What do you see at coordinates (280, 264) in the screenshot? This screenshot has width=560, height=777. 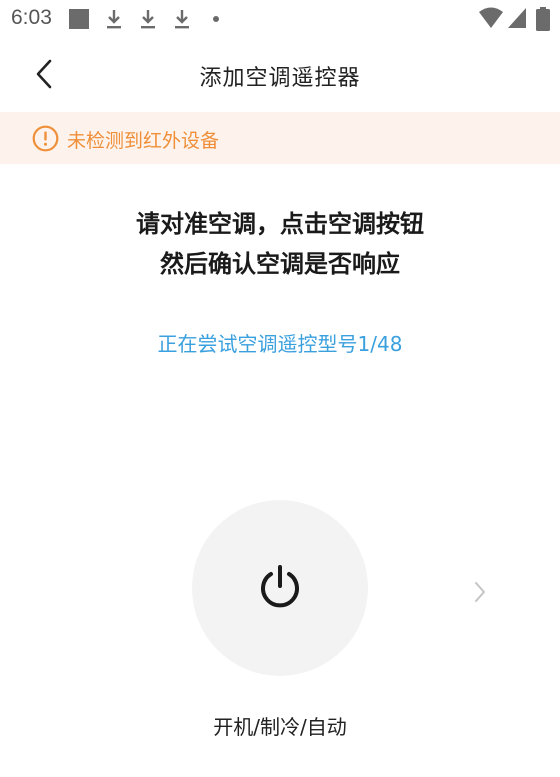 I see `instruction-line-2: 然后确认空调是否响应` at bounding box center [280, 264].